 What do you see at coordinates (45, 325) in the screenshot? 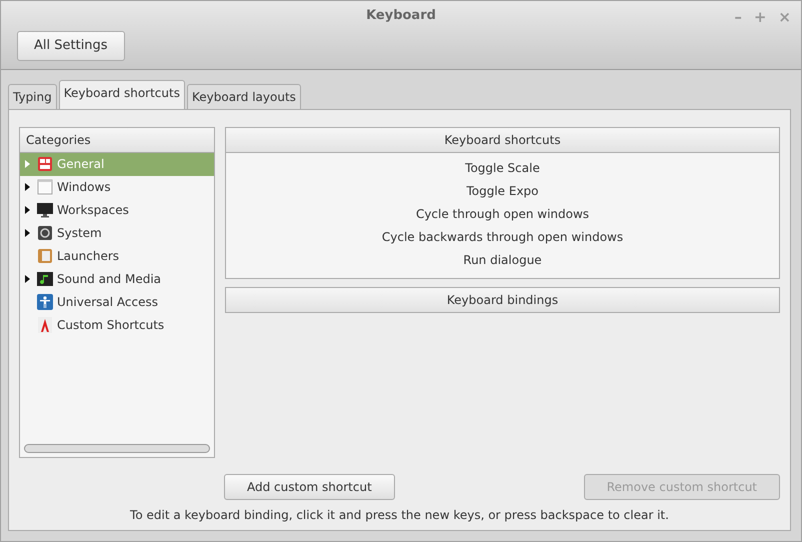
I see `person-icon` at bounding box center [45, 325].